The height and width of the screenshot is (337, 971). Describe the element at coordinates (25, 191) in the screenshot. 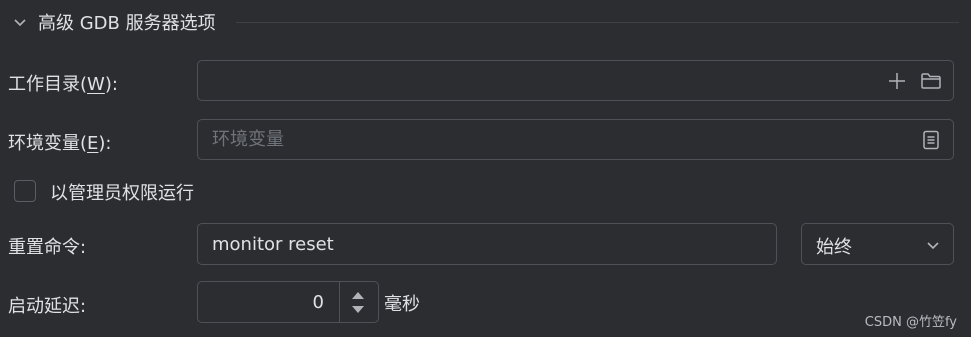

I see `run-as-admin-checkbox` at that location.